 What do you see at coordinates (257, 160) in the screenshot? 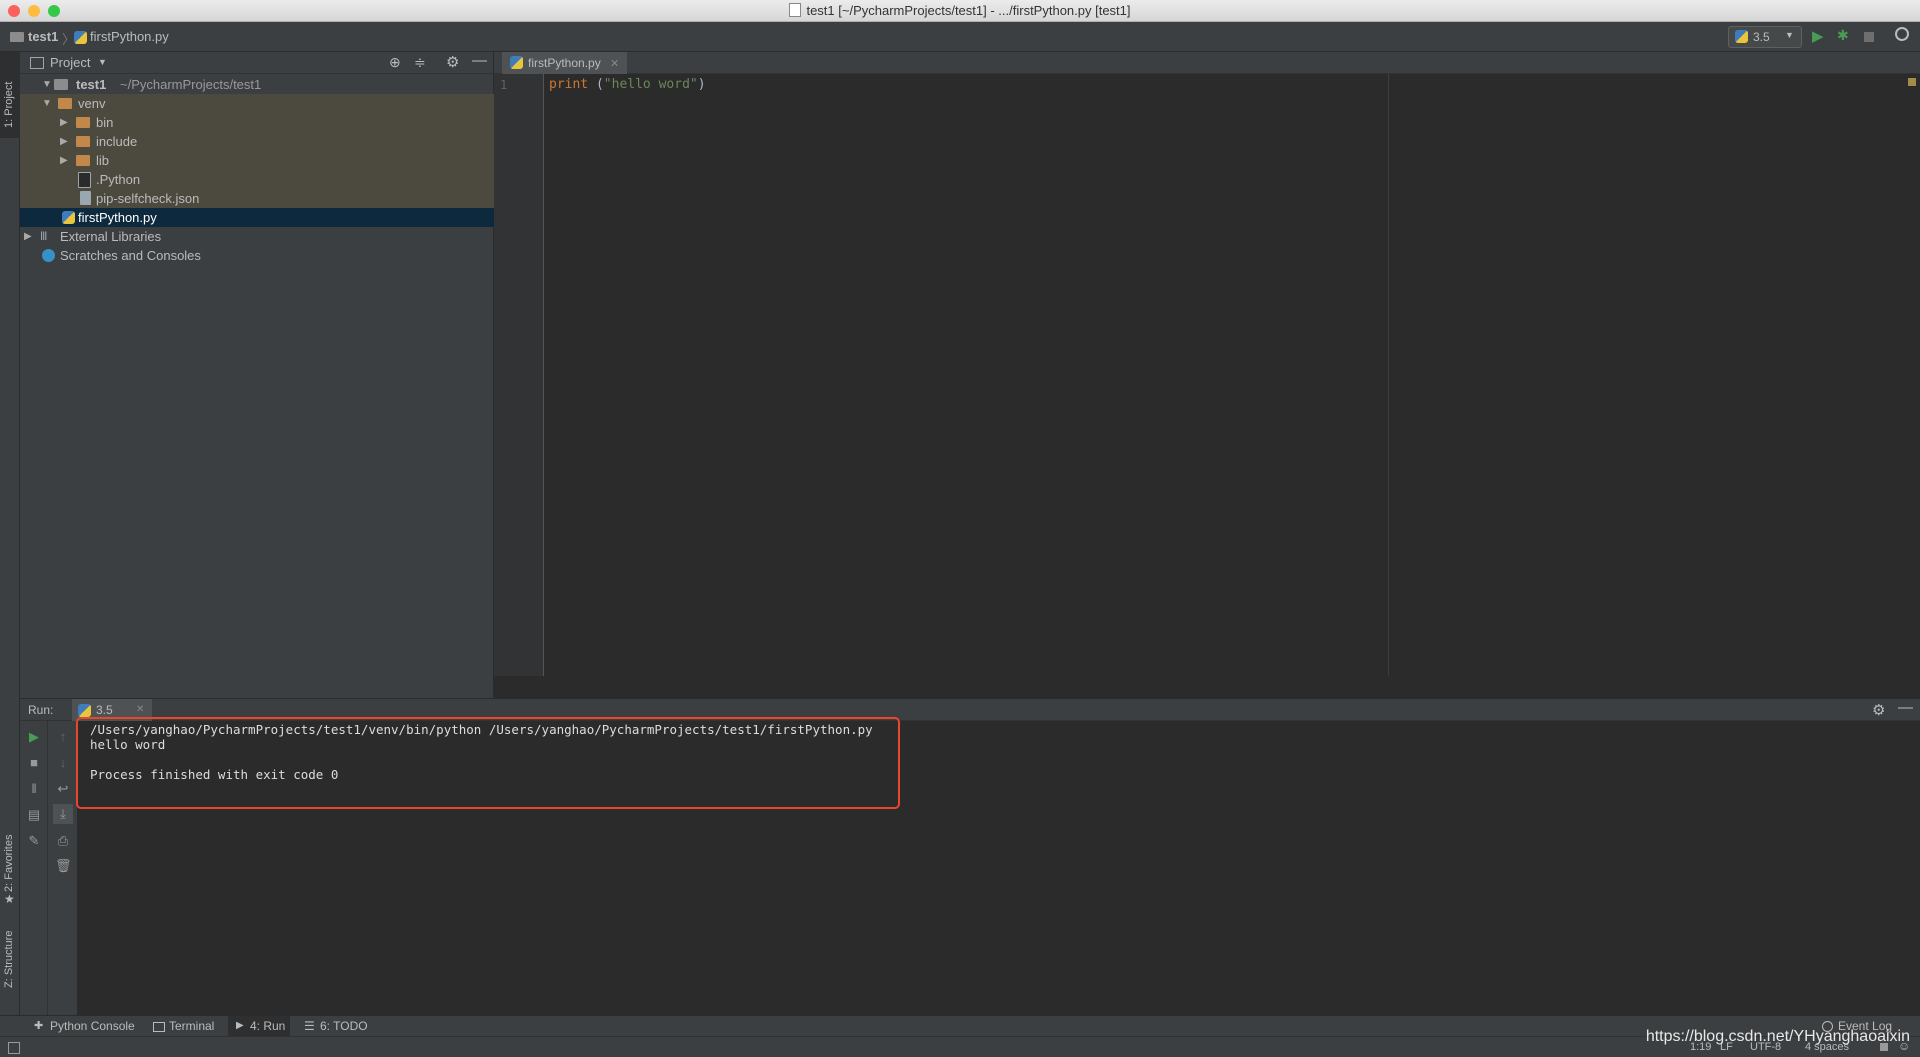
I see `tree-item-lib: ▶ lib` at bounding box center [257, 160].